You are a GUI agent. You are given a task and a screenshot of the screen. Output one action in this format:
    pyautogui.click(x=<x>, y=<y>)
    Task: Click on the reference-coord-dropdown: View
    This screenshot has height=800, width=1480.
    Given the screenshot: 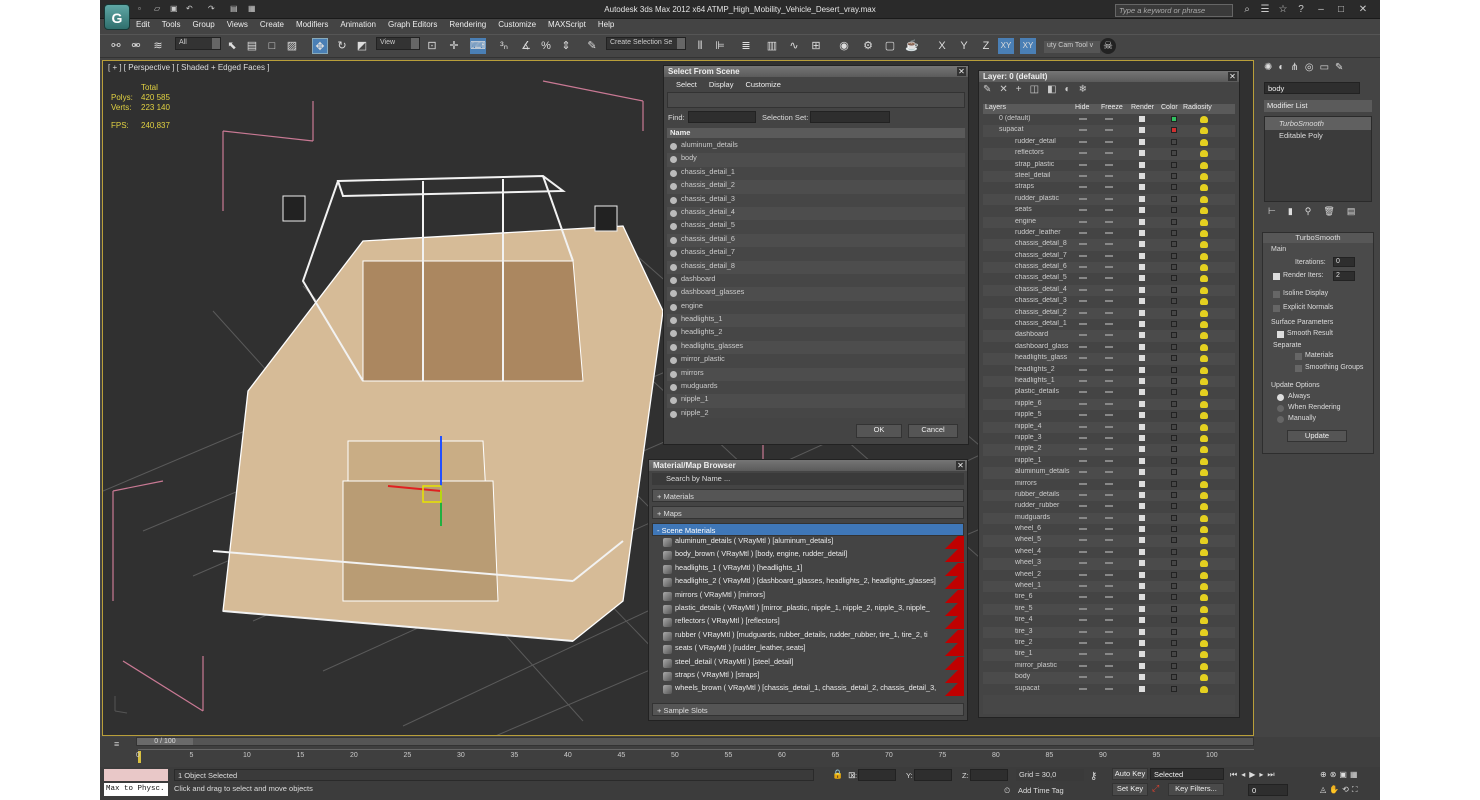 What is the action you would take?
    pyautogui.click(x=398, y=43)
    